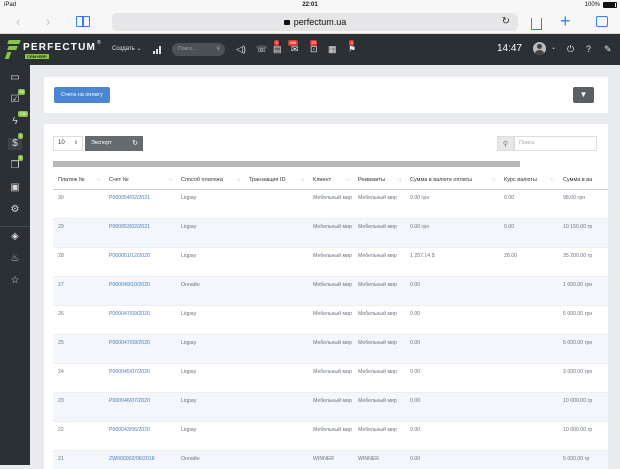  Describe the element at coordinates (602, 21) in the screenshot. I see `tabs-icon` at that location.